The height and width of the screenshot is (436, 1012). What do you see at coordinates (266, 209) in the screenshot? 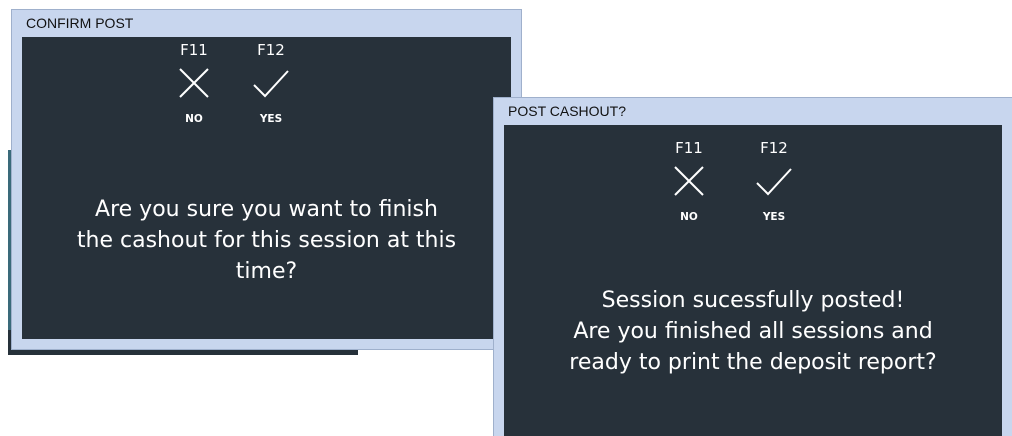
I see `message-line: Are you sure you want to finish` at bounding box center [266, 209].